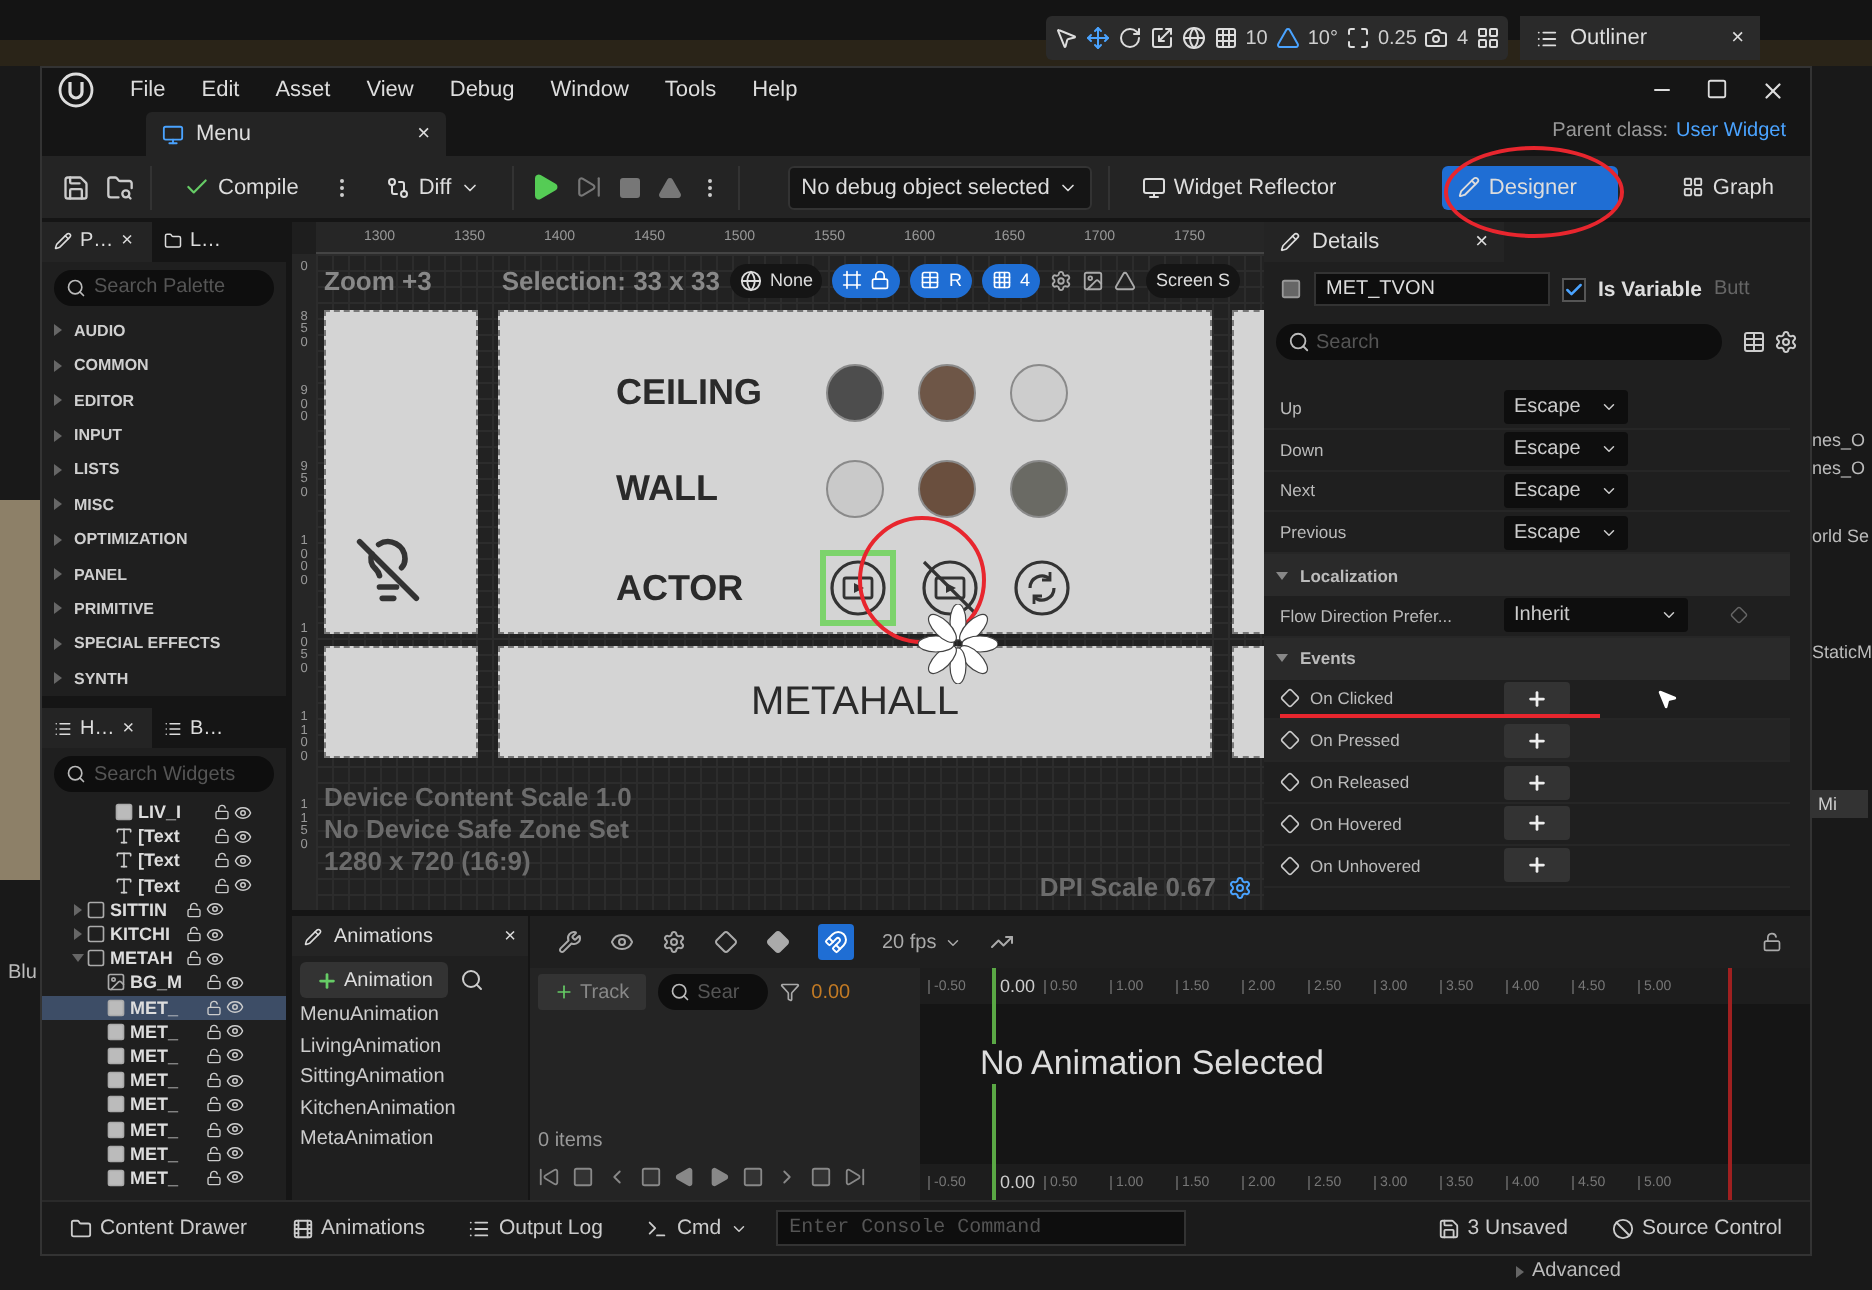 Image resolution: width=1872 pixels, height=1290 pixels. Describe the element at coordinates (164, 400) in the screenshot. I see `palette-category: EDITOR` at that location.